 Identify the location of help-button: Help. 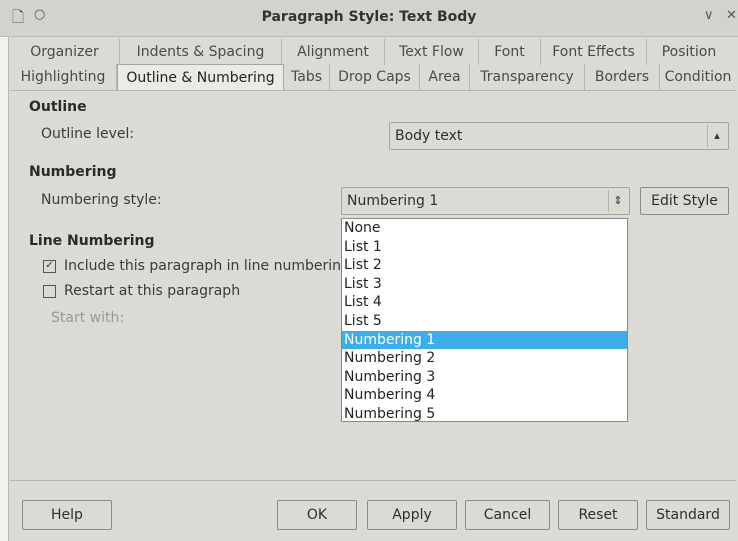
(67, 515).